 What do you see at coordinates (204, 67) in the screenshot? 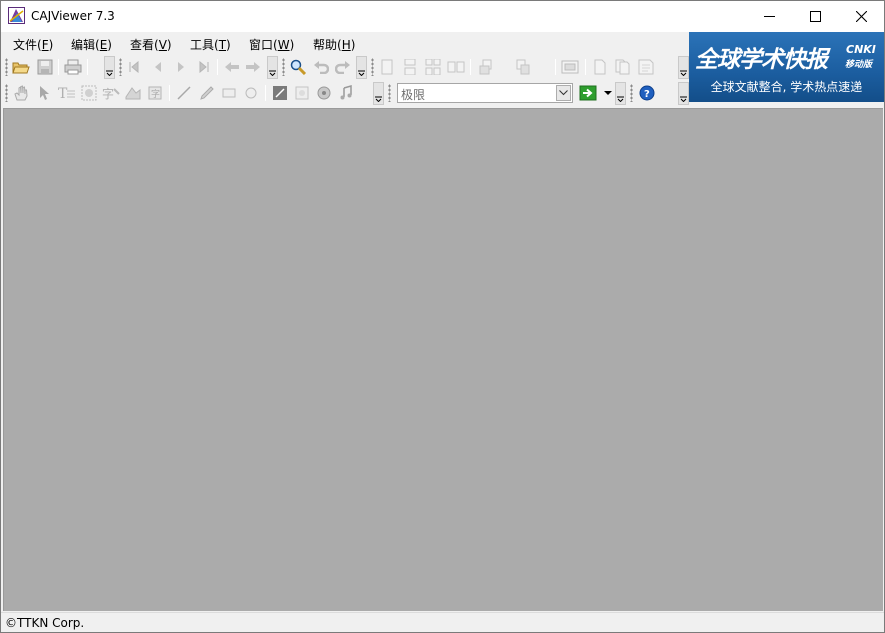
I see `last-page-icon` at bounding box center [204, 67].